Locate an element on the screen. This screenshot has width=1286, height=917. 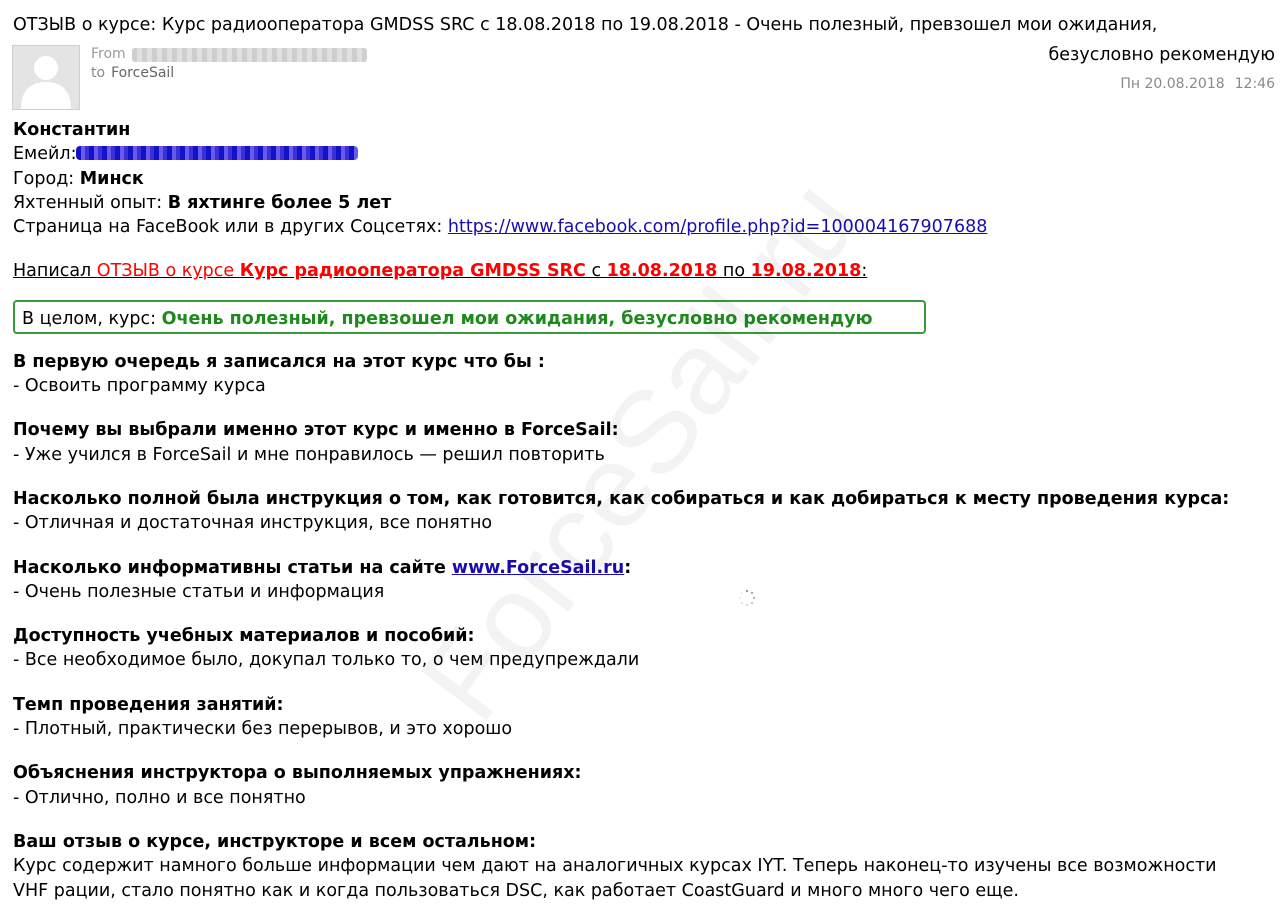
default-user-avatar-icon is located at coordinates (46, 77).